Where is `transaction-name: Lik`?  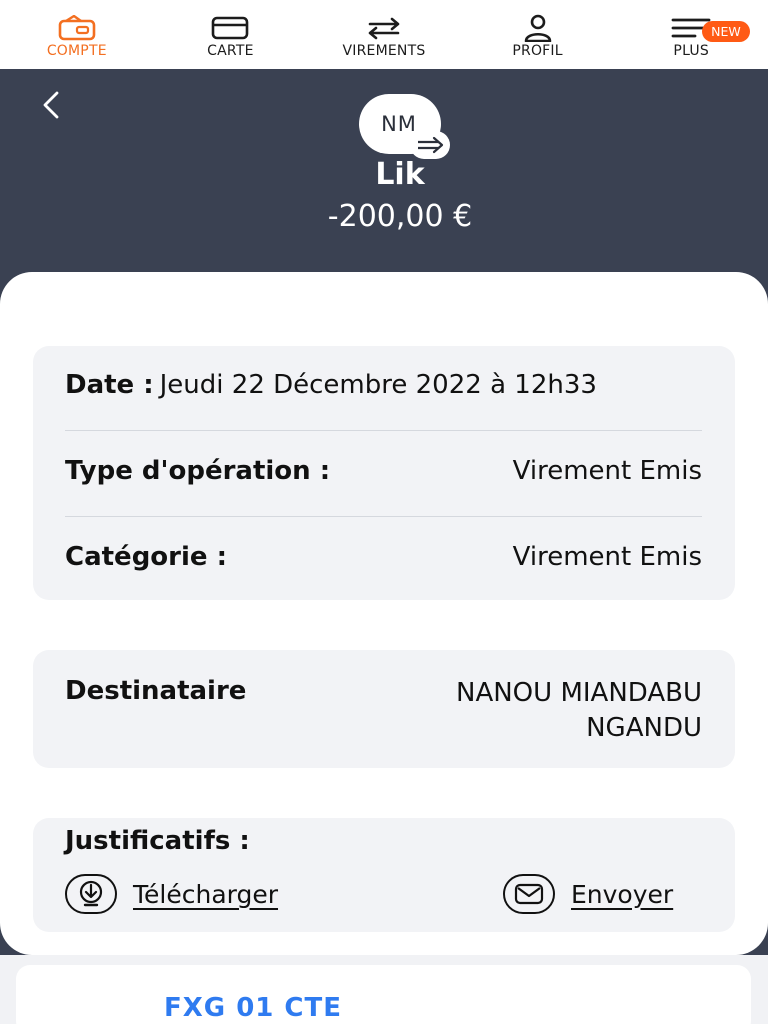 transaction-name: Lik is located at coordinates (400, 174).